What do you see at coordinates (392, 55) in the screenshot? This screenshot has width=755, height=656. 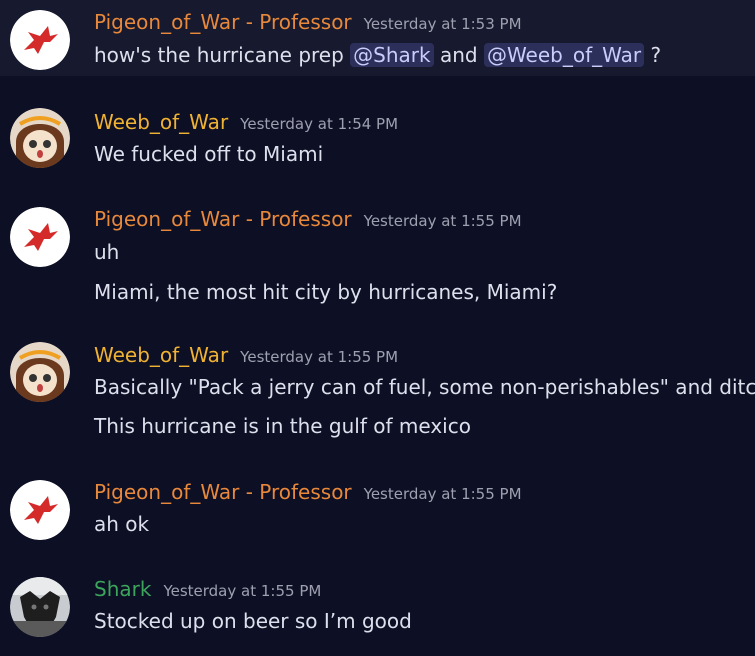 I see `mention-shark: @Shark` at bounding box center [392, 55].